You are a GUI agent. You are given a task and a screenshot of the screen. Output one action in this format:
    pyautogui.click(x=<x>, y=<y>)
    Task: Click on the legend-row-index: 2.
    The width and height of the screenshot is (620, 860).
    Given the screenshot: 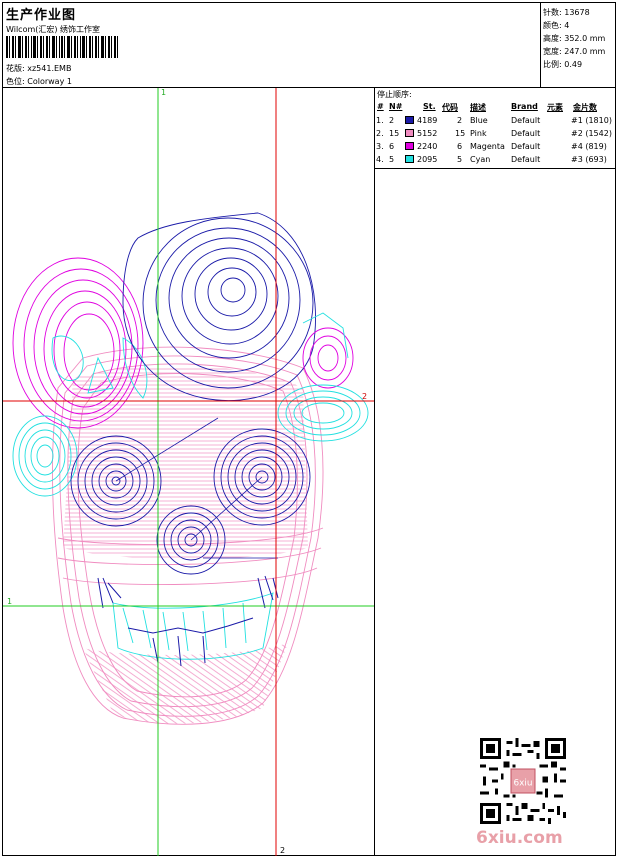 What is the action you would take?
    pyautogui.click(x=380, y=133)
    